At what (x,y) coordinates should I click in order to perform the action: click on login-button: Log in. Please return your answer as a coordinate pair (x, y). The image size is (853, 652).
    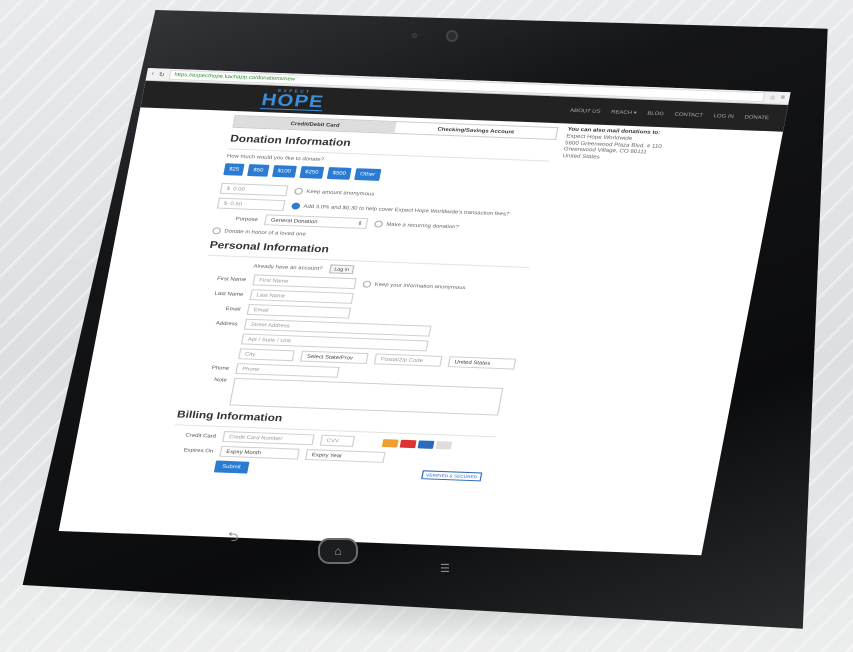
    Looking at the image, I should click on (341, 269).